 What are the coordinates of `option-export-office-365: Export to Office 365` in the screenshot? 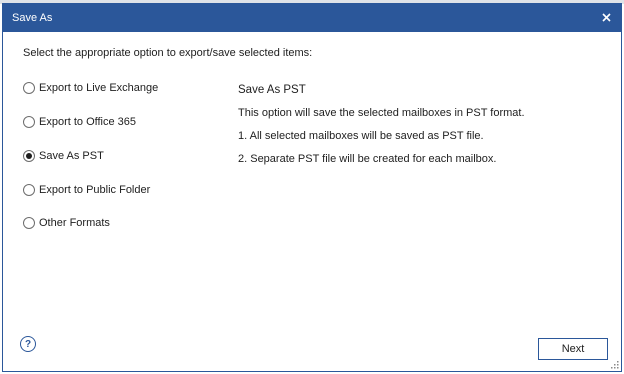 It's located at (79, 122).